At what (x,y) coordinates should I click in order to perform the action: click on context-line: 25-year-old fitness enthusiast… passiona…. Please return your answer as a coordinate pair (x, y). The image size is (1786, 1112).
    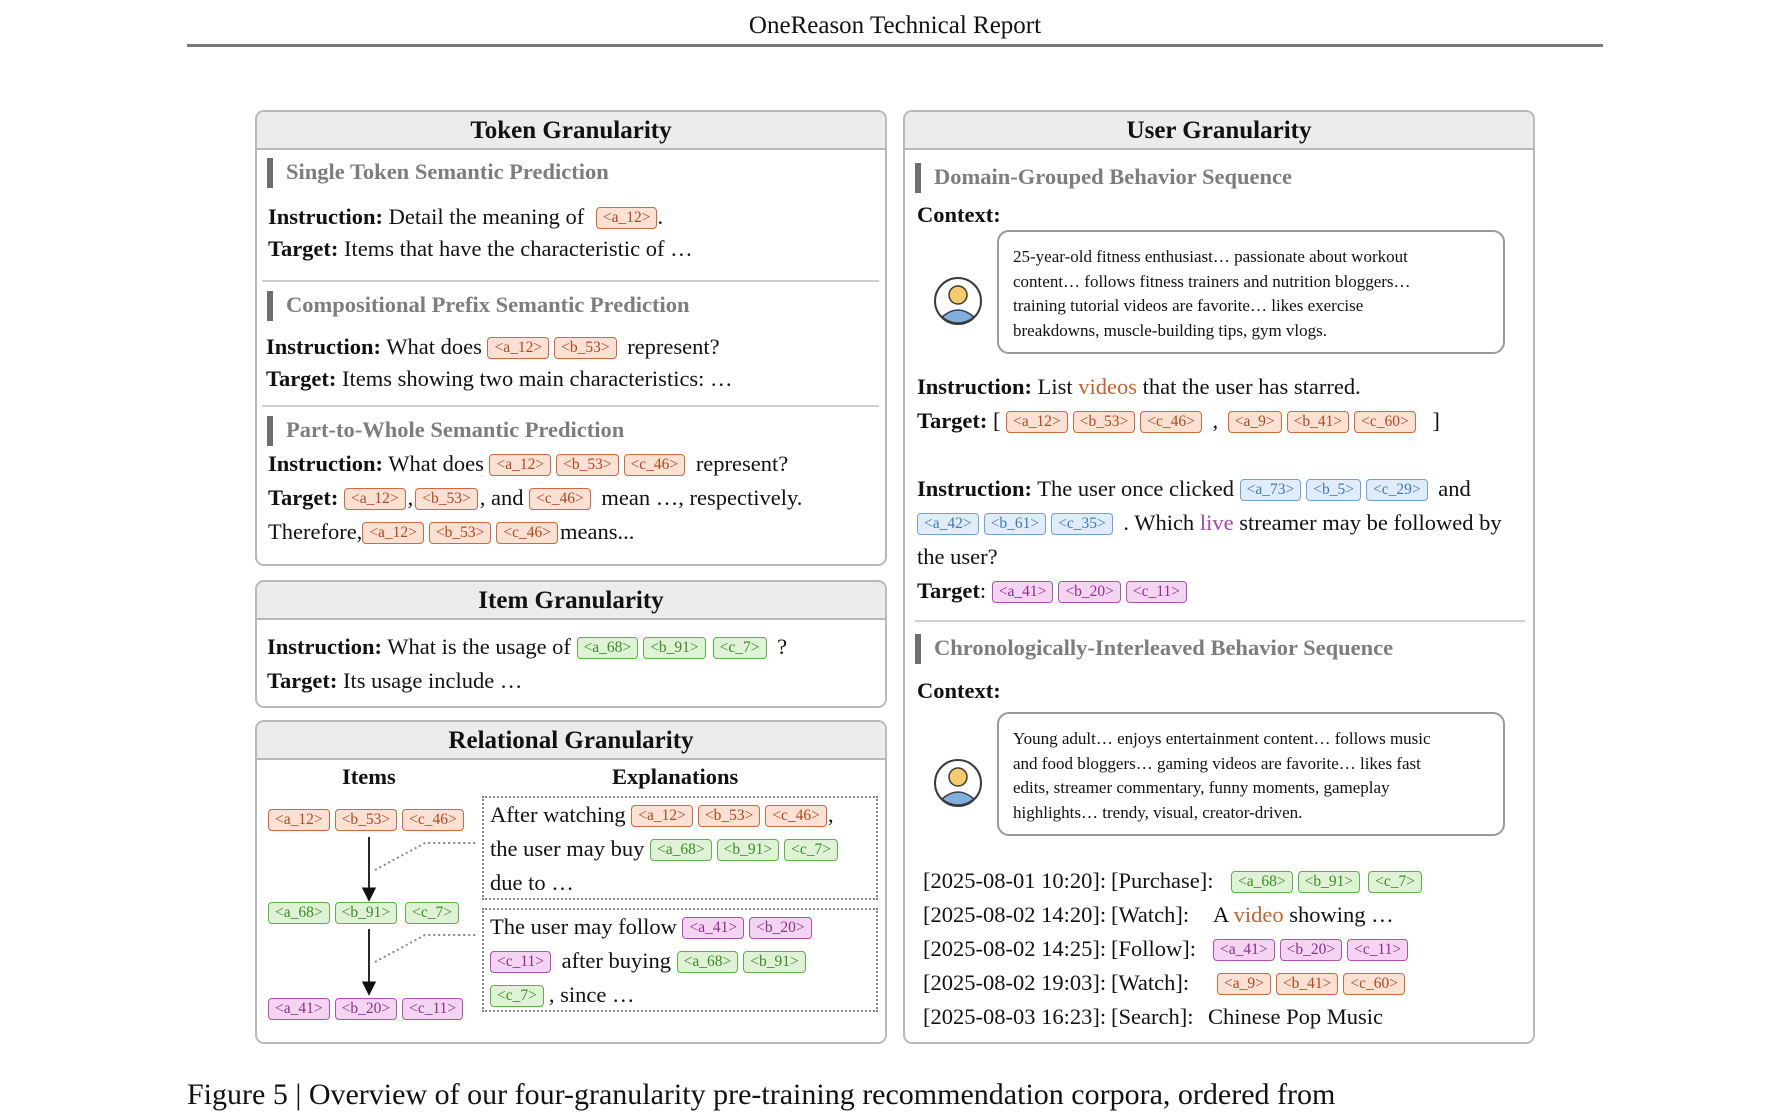
    Looking at the image, I should click on (1210, 256).